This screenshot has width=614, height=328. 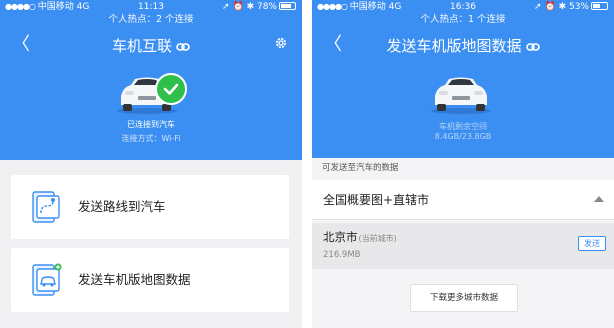 I want to click on city-name: 北京市(当前城市), so click(x=360, y=237).